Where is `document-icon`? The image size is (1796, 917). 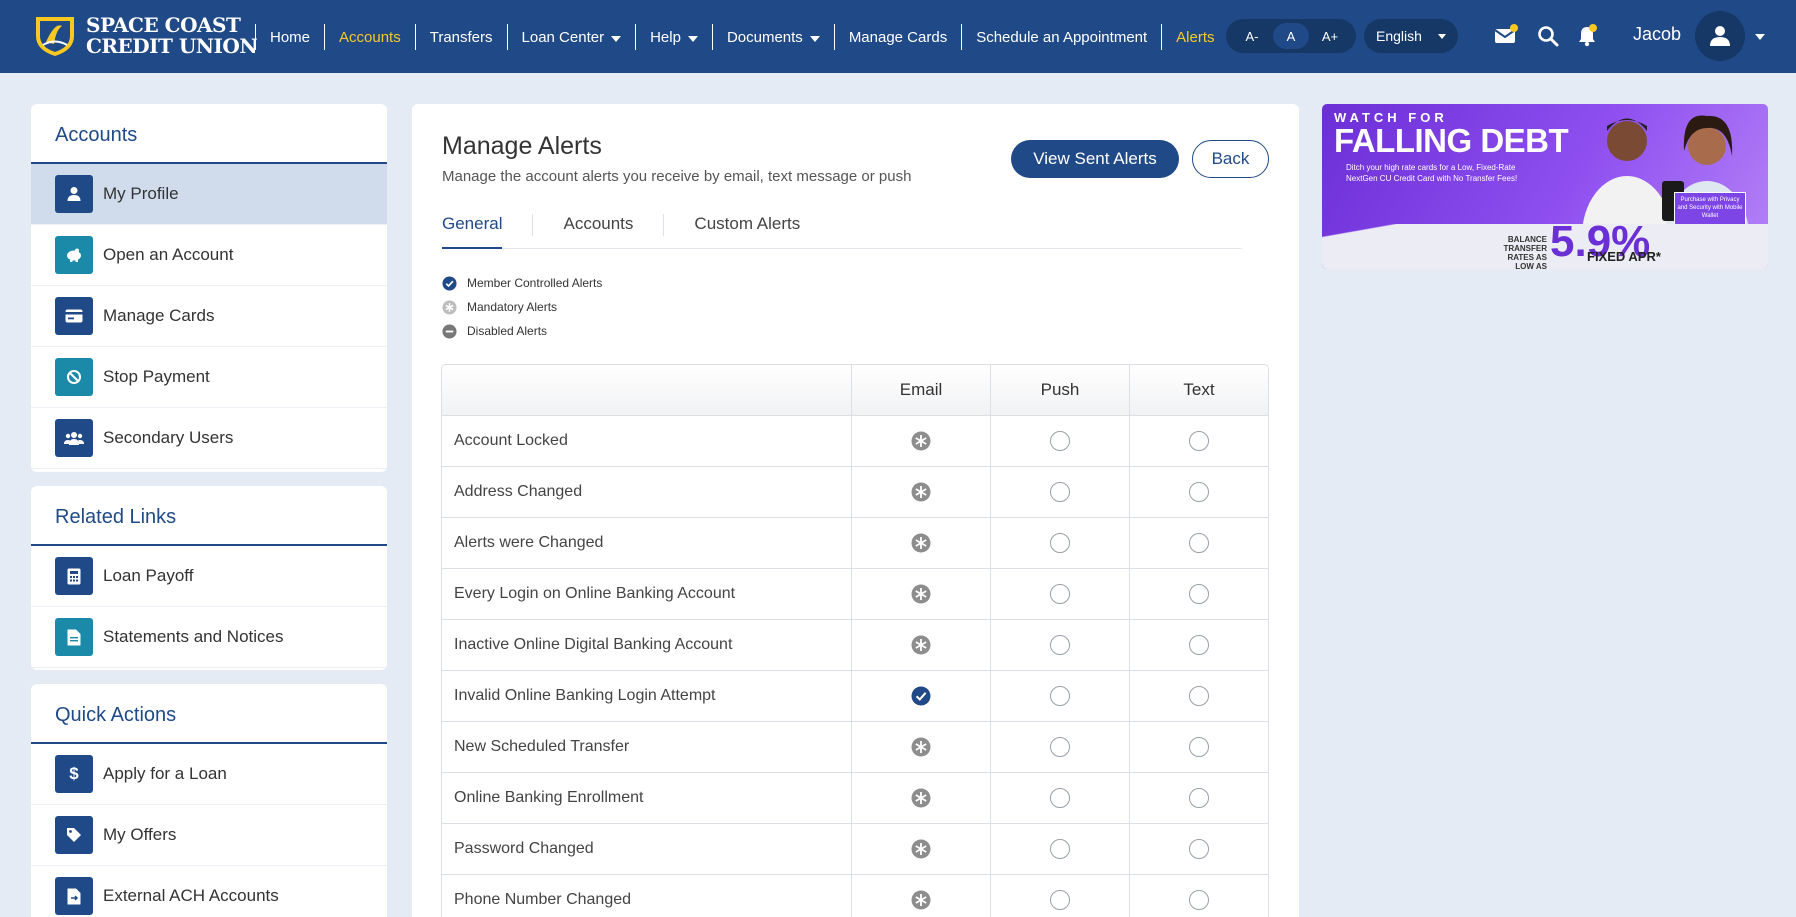
document-icon is located at coordinates (74, 637).